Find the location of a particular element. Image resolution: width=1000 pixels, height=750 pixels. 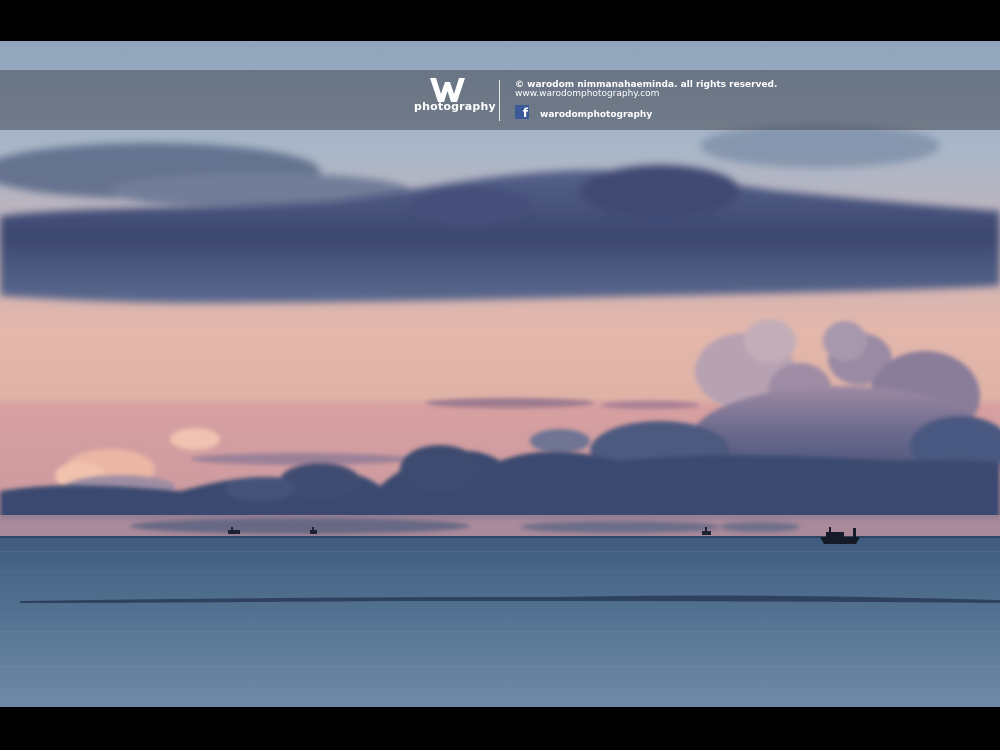

watermark-divider is located at coordinates (499, 100).